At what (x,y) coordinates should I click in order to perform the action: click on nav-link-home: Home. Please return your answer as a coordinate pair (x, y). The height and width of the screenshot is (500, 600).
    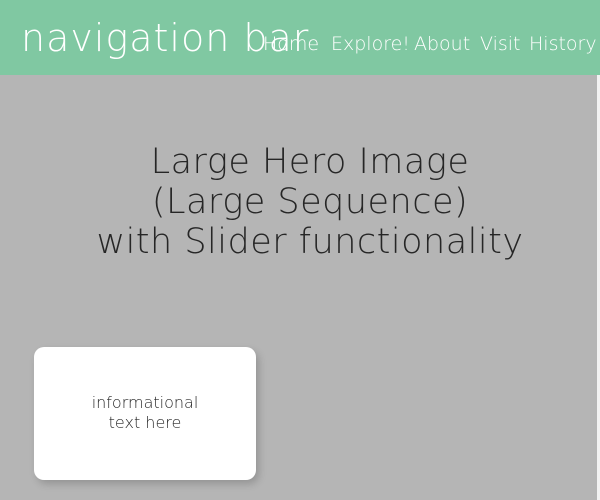
    Looking at the image, I should click on (291, 44).